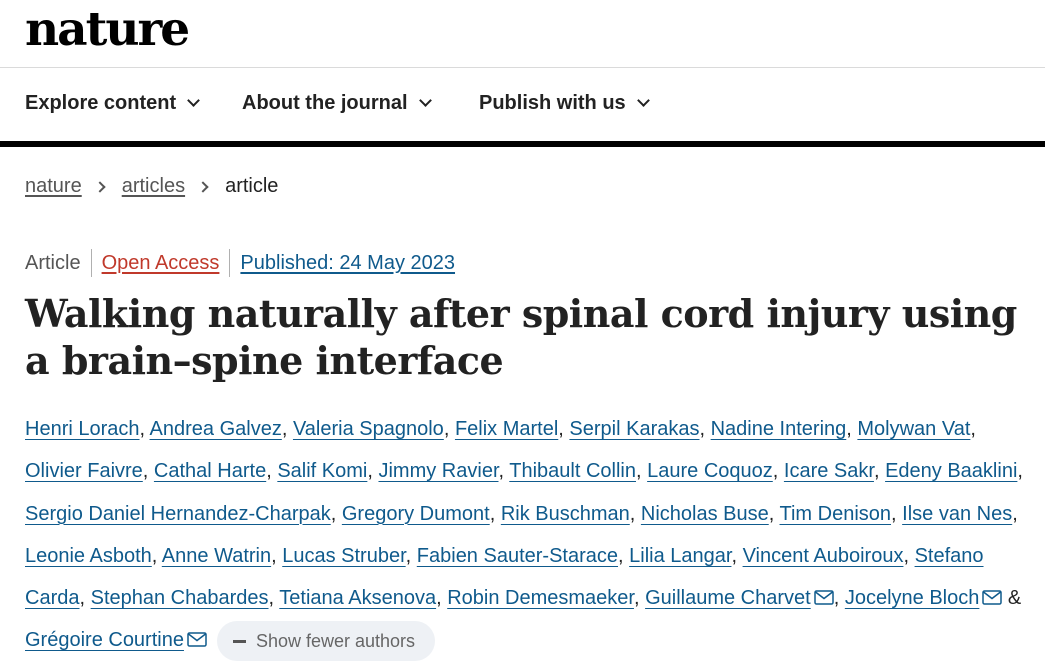  What do you see at coordinates (88, 556) in the screenshot?
I see `author-link: Leonie Asboth` at bounding box center [88, 556].